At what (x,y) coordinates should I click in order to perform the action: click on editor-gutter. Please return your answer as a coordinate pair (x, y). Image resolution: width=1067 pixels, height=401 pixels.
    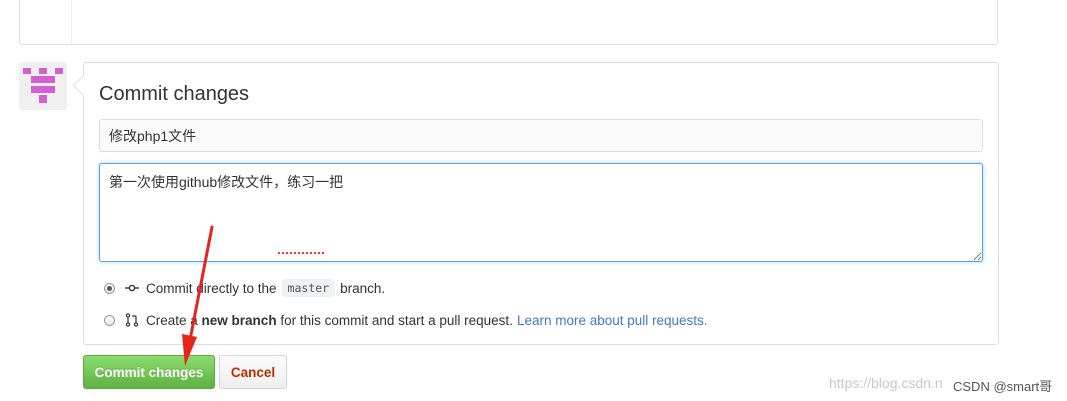
    Looking at the image, I should click on (71, 22).